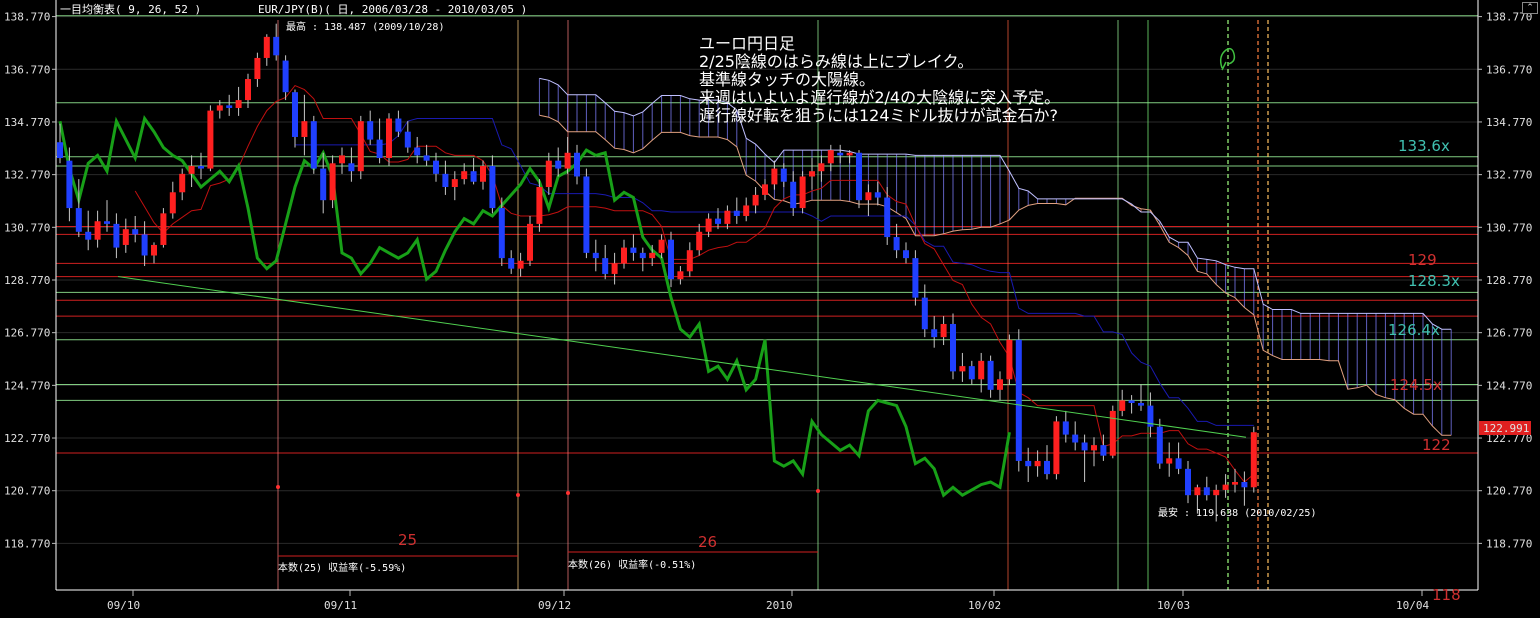 This screenshot has width=1540, height=618. I want to click on min-price-label: 最安 : 119.638 (2010/02/25), so click(1237, 512).